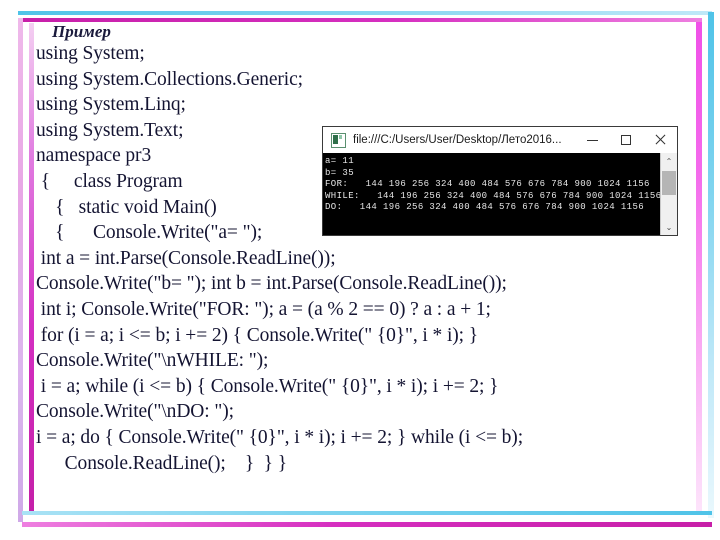 Image resolution: width=720 pixels, height=540 pixels. Describe the element at coordinates (20, 270) in the screenshot. I see `decorative-left-outer-bar` at that location.